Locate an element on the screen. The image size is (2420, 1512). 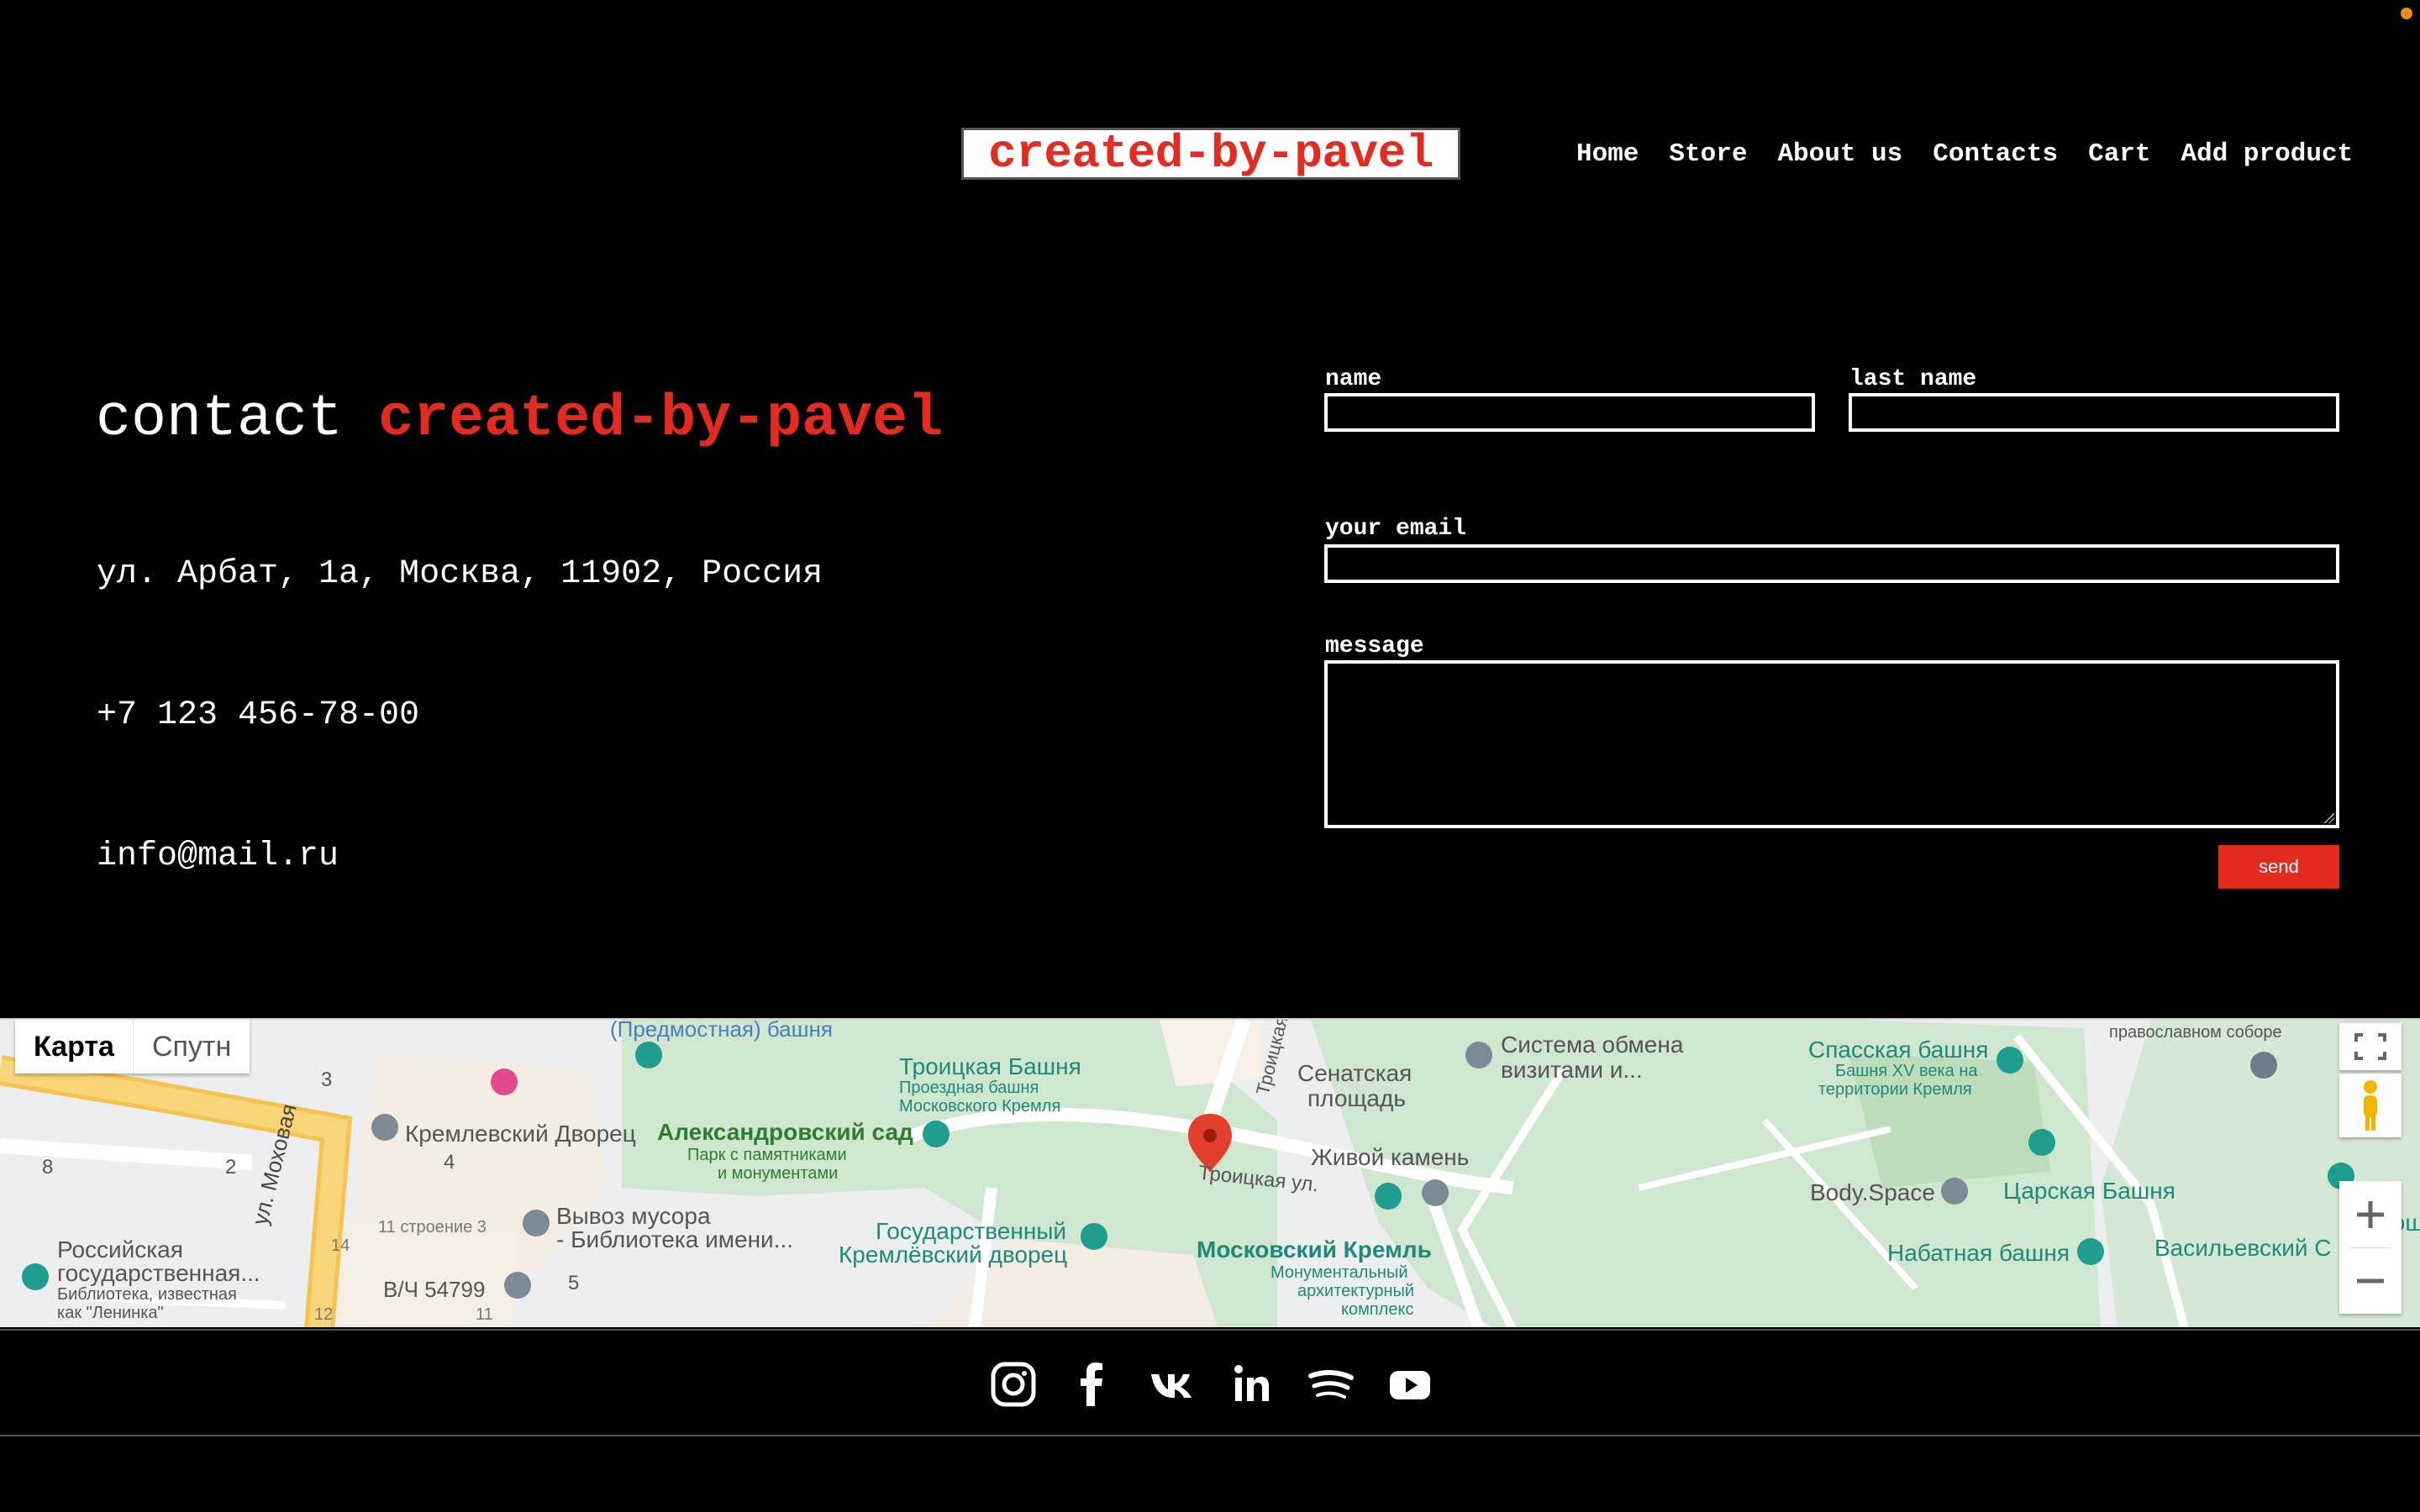
map-label-senatskaya2: площадь is located at coordinates (1356, 1098).